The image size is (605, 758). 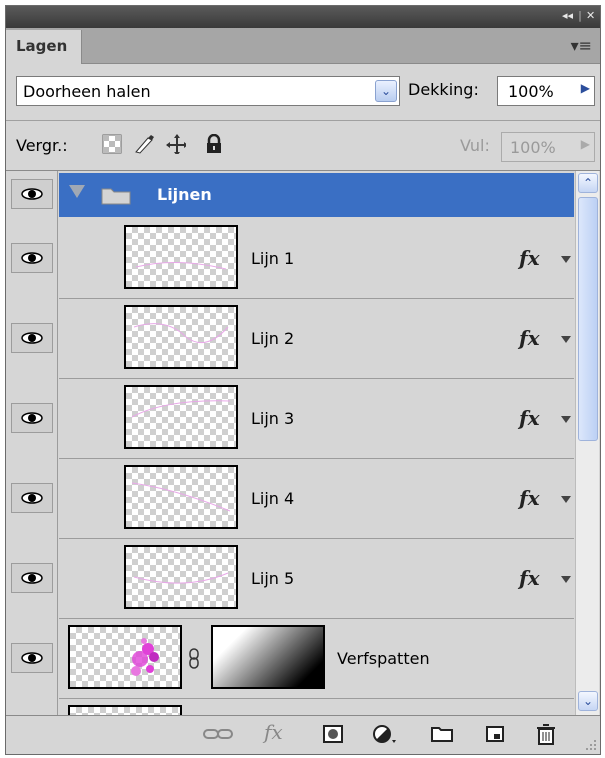 I want to click on link-icon, so click(x=194, y=659).